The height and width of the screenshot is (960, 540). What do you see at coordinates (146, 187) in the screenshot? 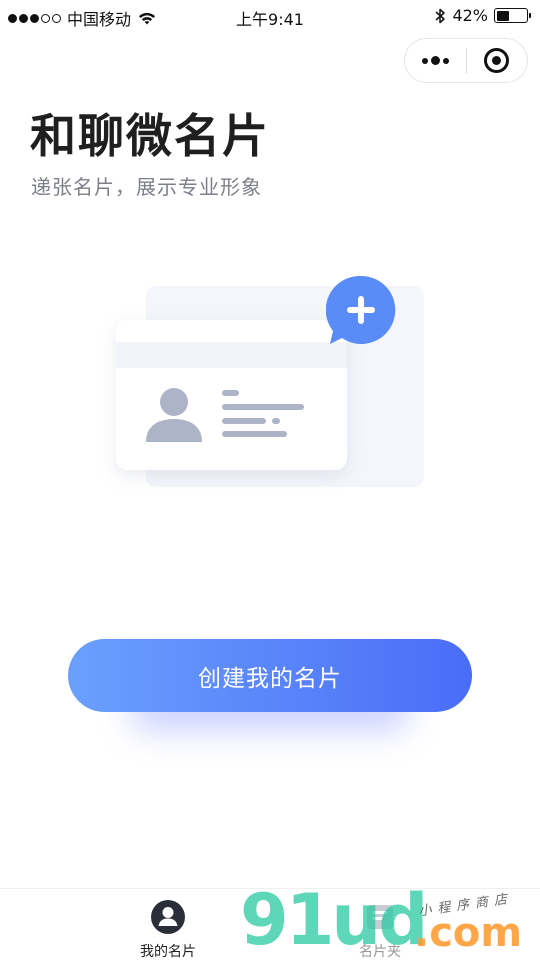
I see `page-subtitle: 递张名片，展示专业形象` at bounding box center [146, 187].